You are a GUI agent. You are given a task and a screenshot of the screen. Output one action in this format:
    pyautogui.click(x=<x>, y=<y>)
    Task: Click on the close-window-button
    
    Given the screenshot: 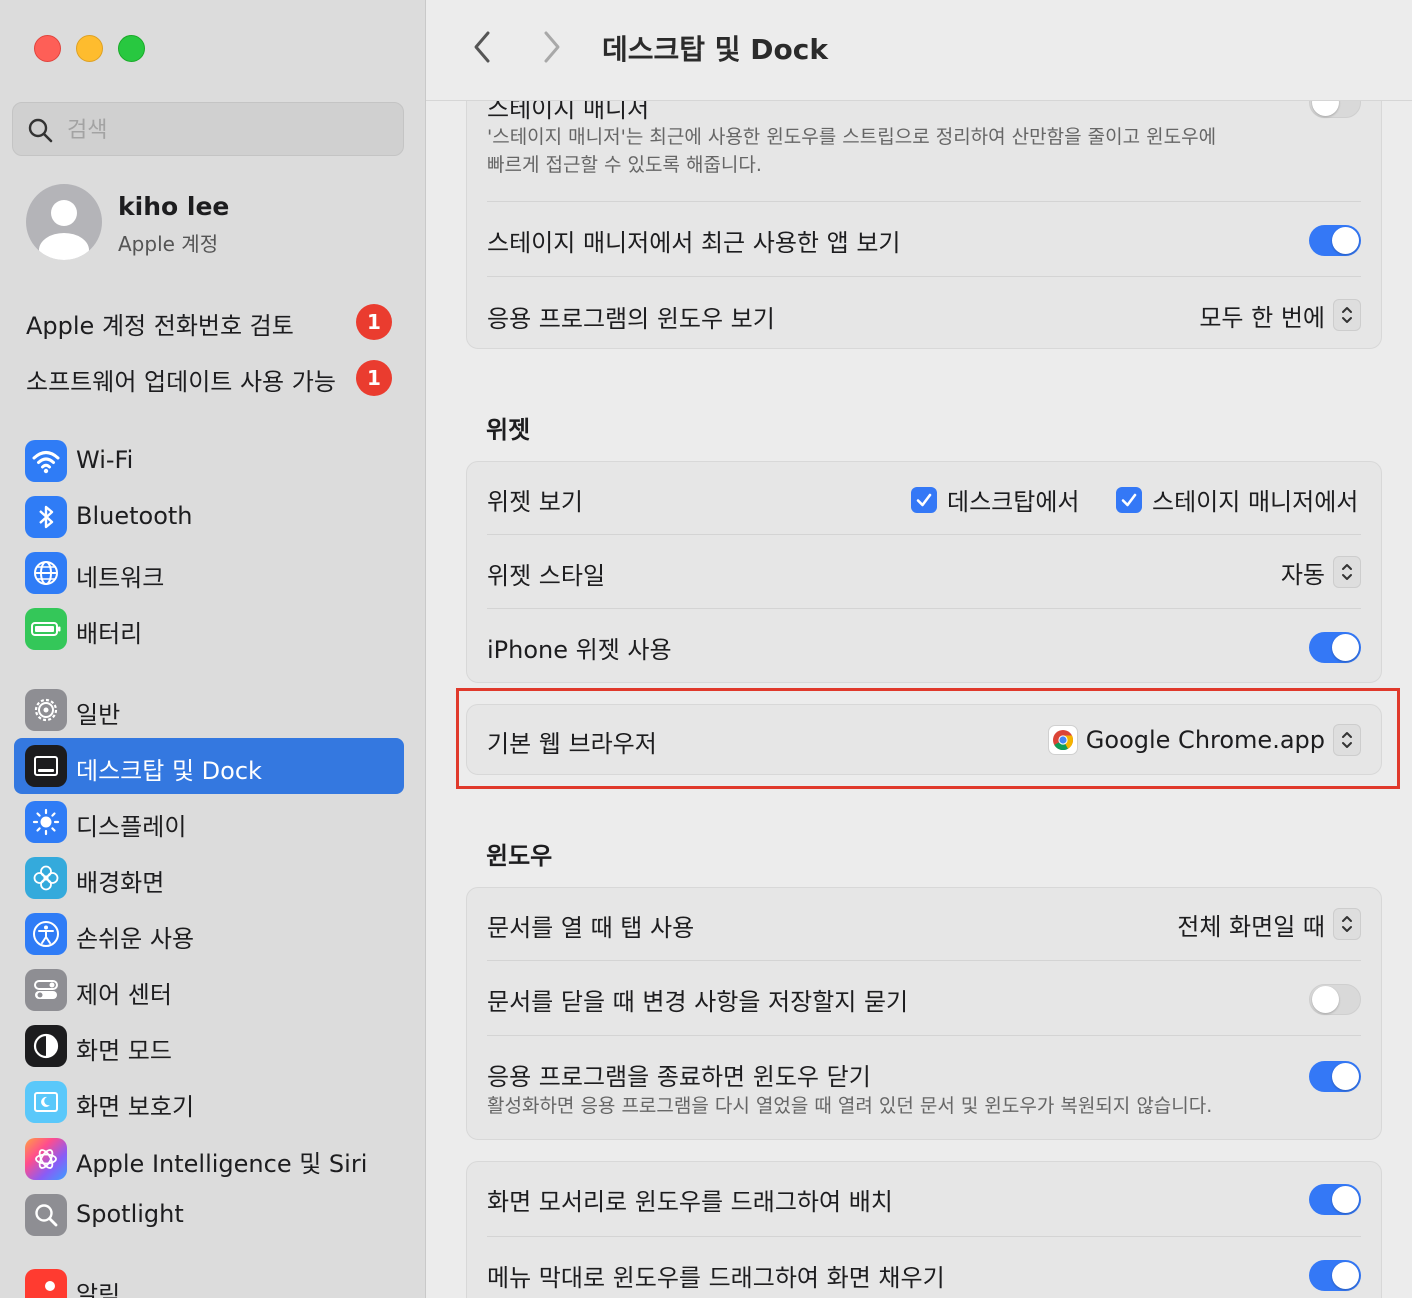 What is the action you would take?
    pyautogui.click(x=47, y=48)
    